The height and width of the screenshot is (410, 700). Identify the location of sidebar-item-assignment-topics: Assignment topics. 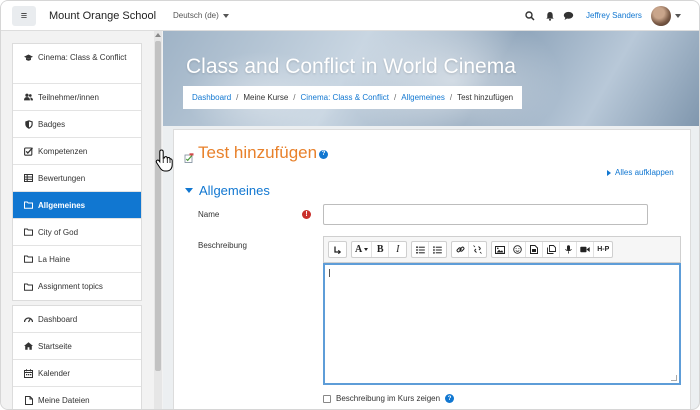
(77, 286).